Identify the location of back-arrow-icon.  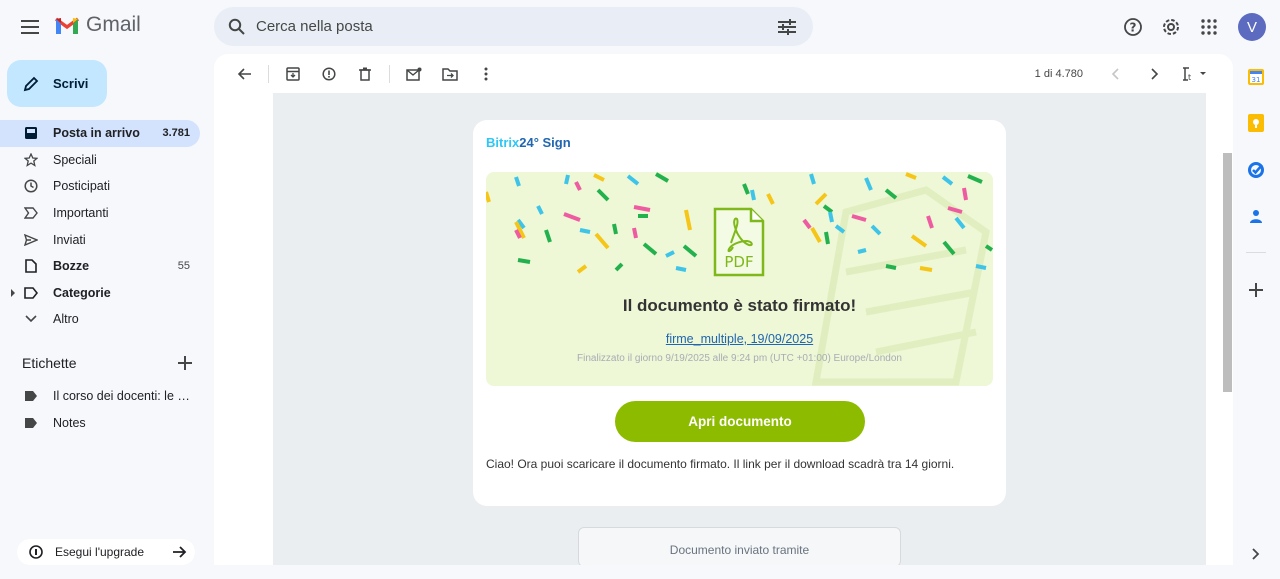
(244, 74).